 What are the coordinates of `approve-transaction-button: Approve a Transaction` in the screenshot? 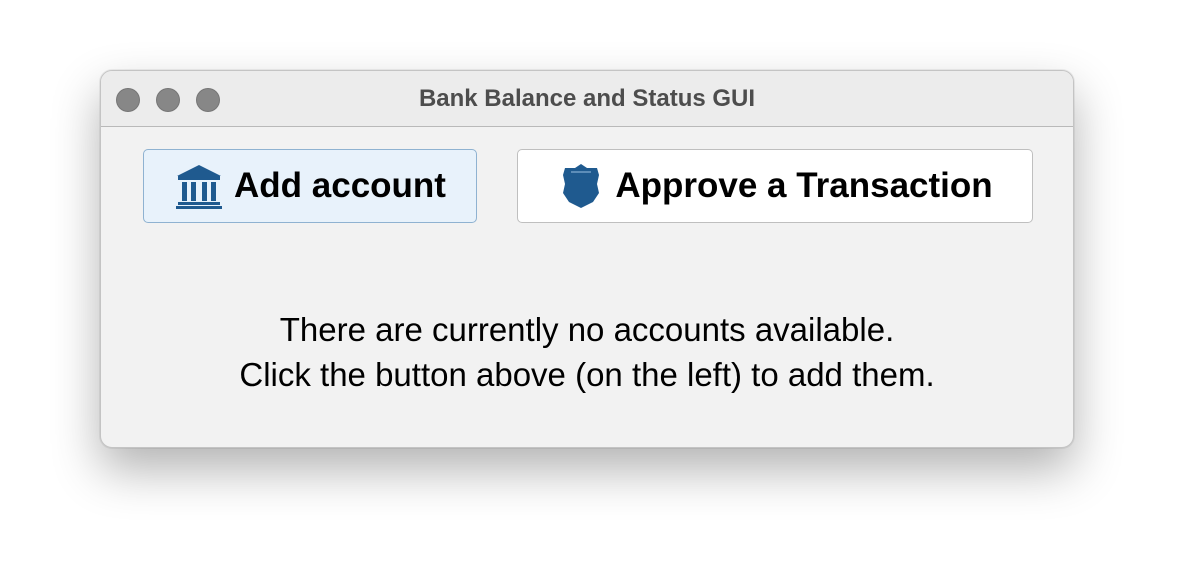 It's located at (775, 186).